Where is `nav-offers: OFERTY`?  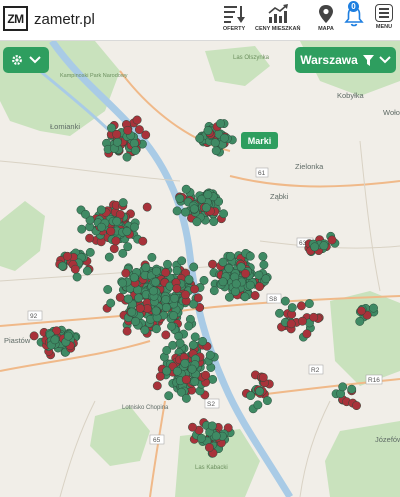
nav-offers: OFERTY is located at coordinates (234, 21).